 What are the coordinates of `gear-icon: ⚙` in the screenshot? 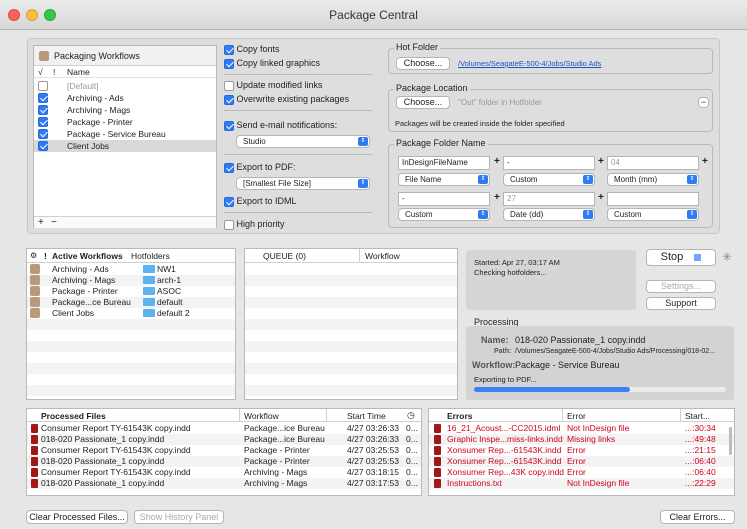 It's located at (33, 255).